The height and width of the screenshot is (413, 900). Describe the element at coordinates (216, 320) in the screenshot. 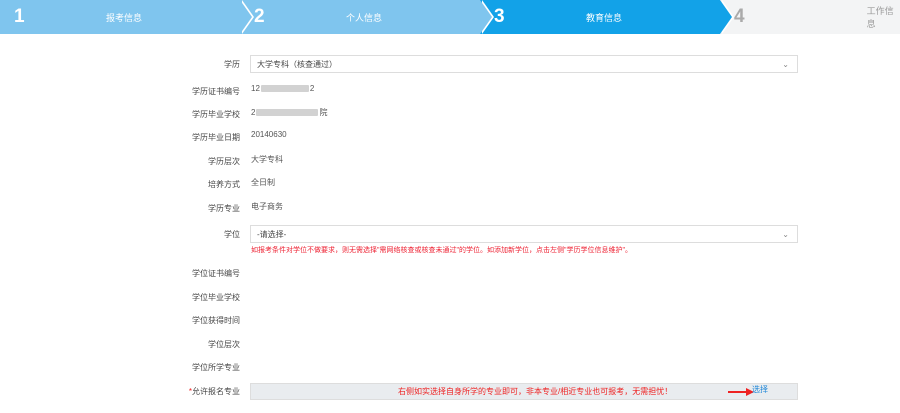

I see `degree-date-label: 学位获得时间` at that location.